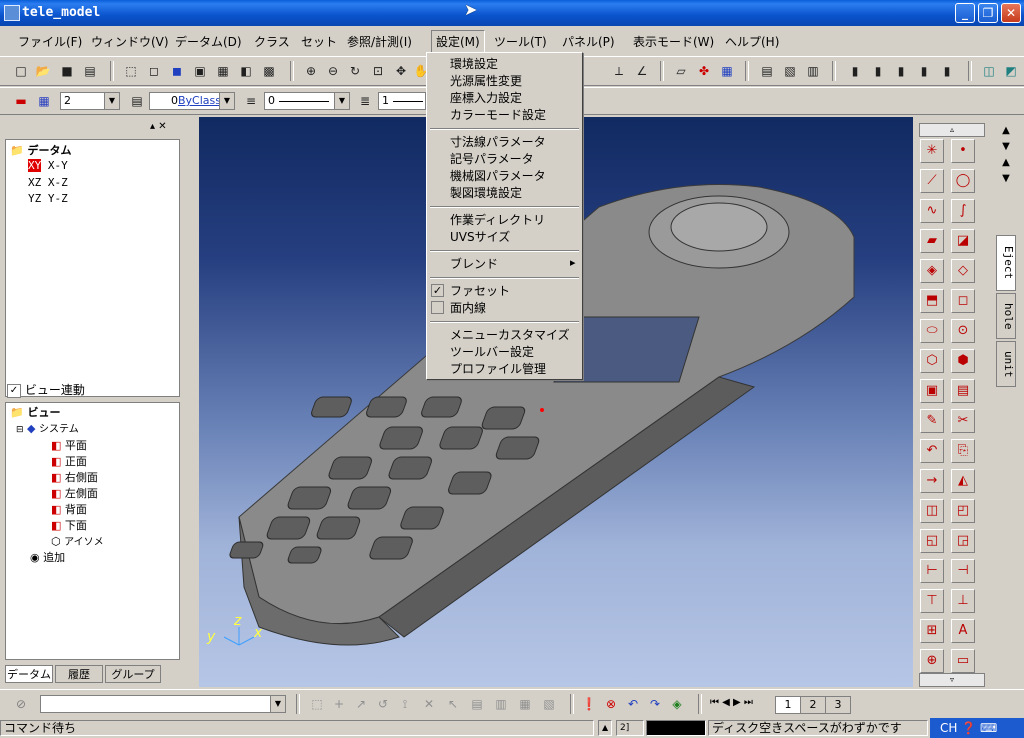  I want to click on arc-icon: ↗, so click(361, 704).